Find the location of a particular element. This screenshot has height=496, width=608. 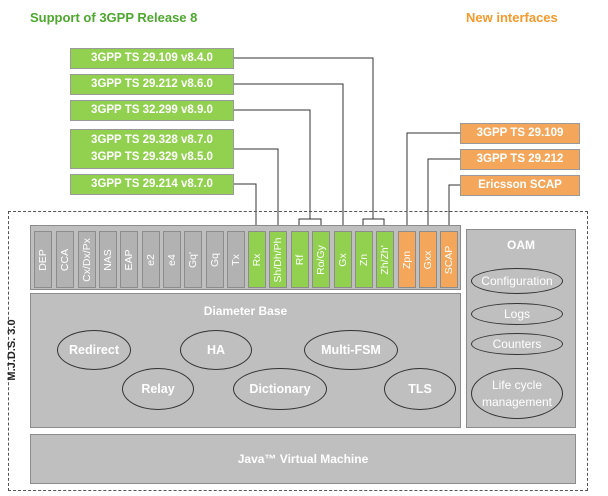

app-label: Zh/Zh' is located at coordinates (385, 259).